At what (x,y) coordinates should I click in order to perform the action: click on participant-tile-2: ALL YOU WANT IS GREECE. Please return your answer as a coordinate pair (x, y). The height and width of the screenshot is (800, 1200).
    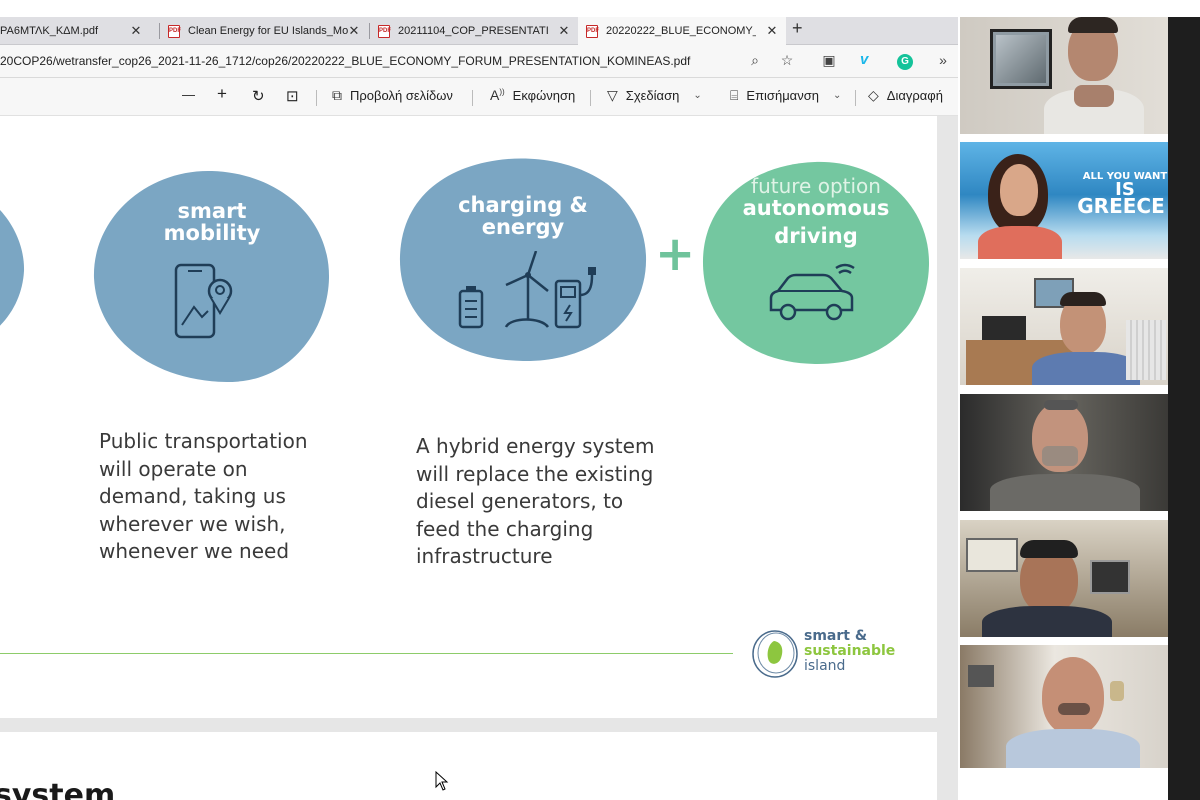
    Looking at the image, I should click on (1064, 200).